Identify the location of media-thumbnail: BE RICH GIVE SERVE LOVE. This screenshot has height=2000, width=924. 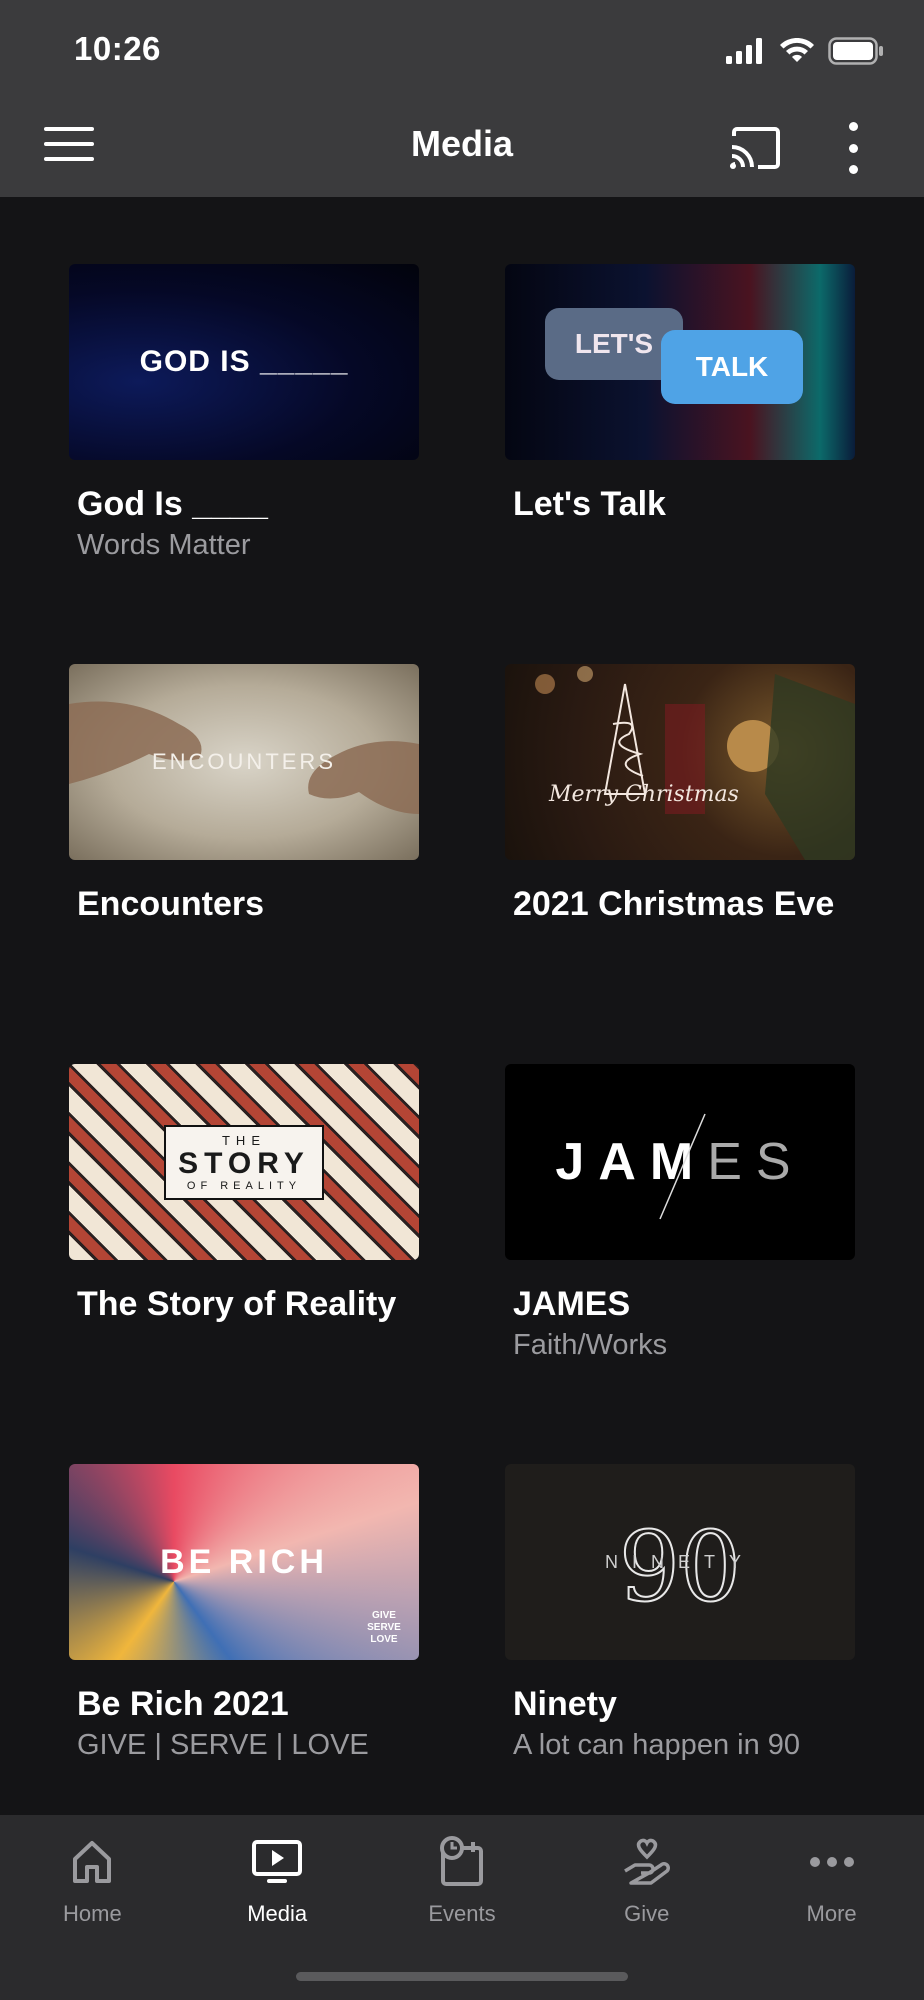
(244, 1562).